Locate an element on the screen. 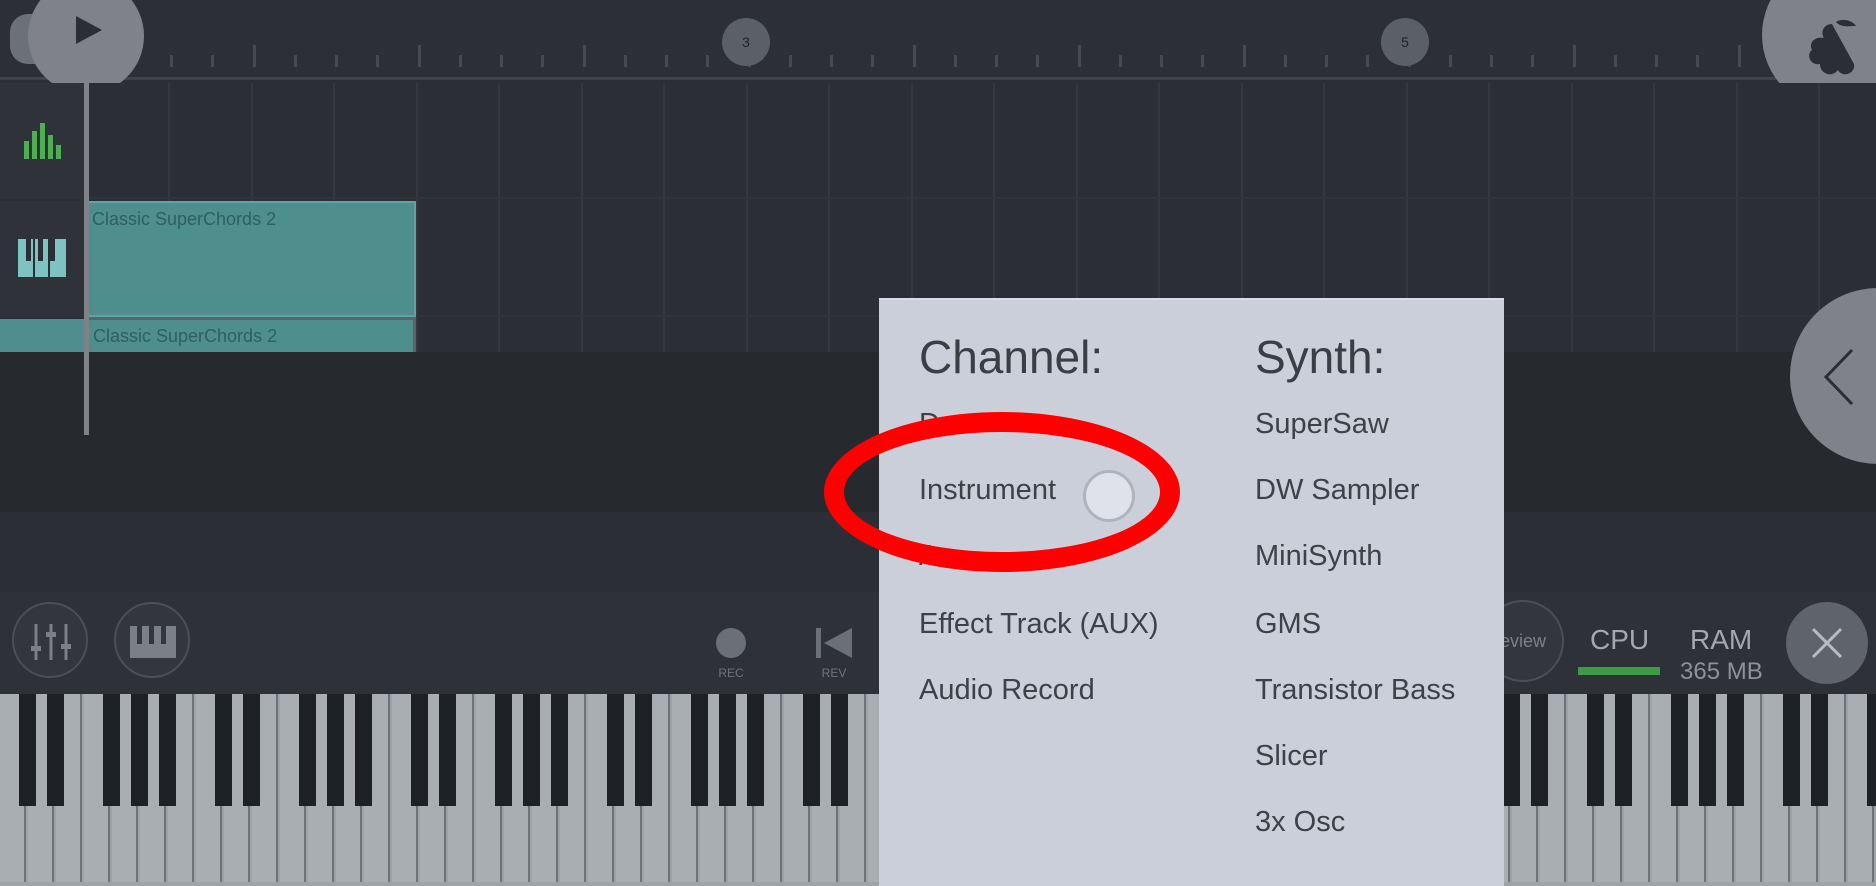 This screenshot has width=1876, height=886. fl-fruit-logo-icon is located at coordinates (1832, 47).